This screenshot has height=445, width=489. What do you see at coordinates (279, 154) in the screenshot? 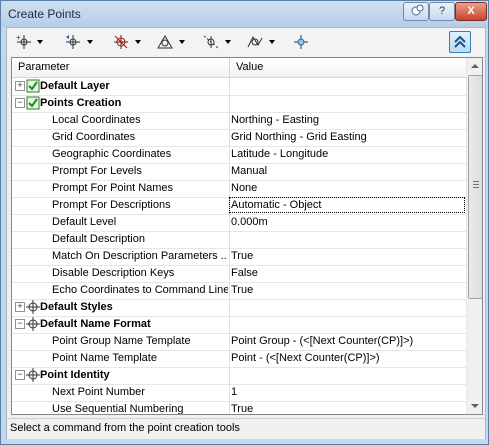
I see `value-cell: Latitude - Longitude` at bounding box center [279, 154].